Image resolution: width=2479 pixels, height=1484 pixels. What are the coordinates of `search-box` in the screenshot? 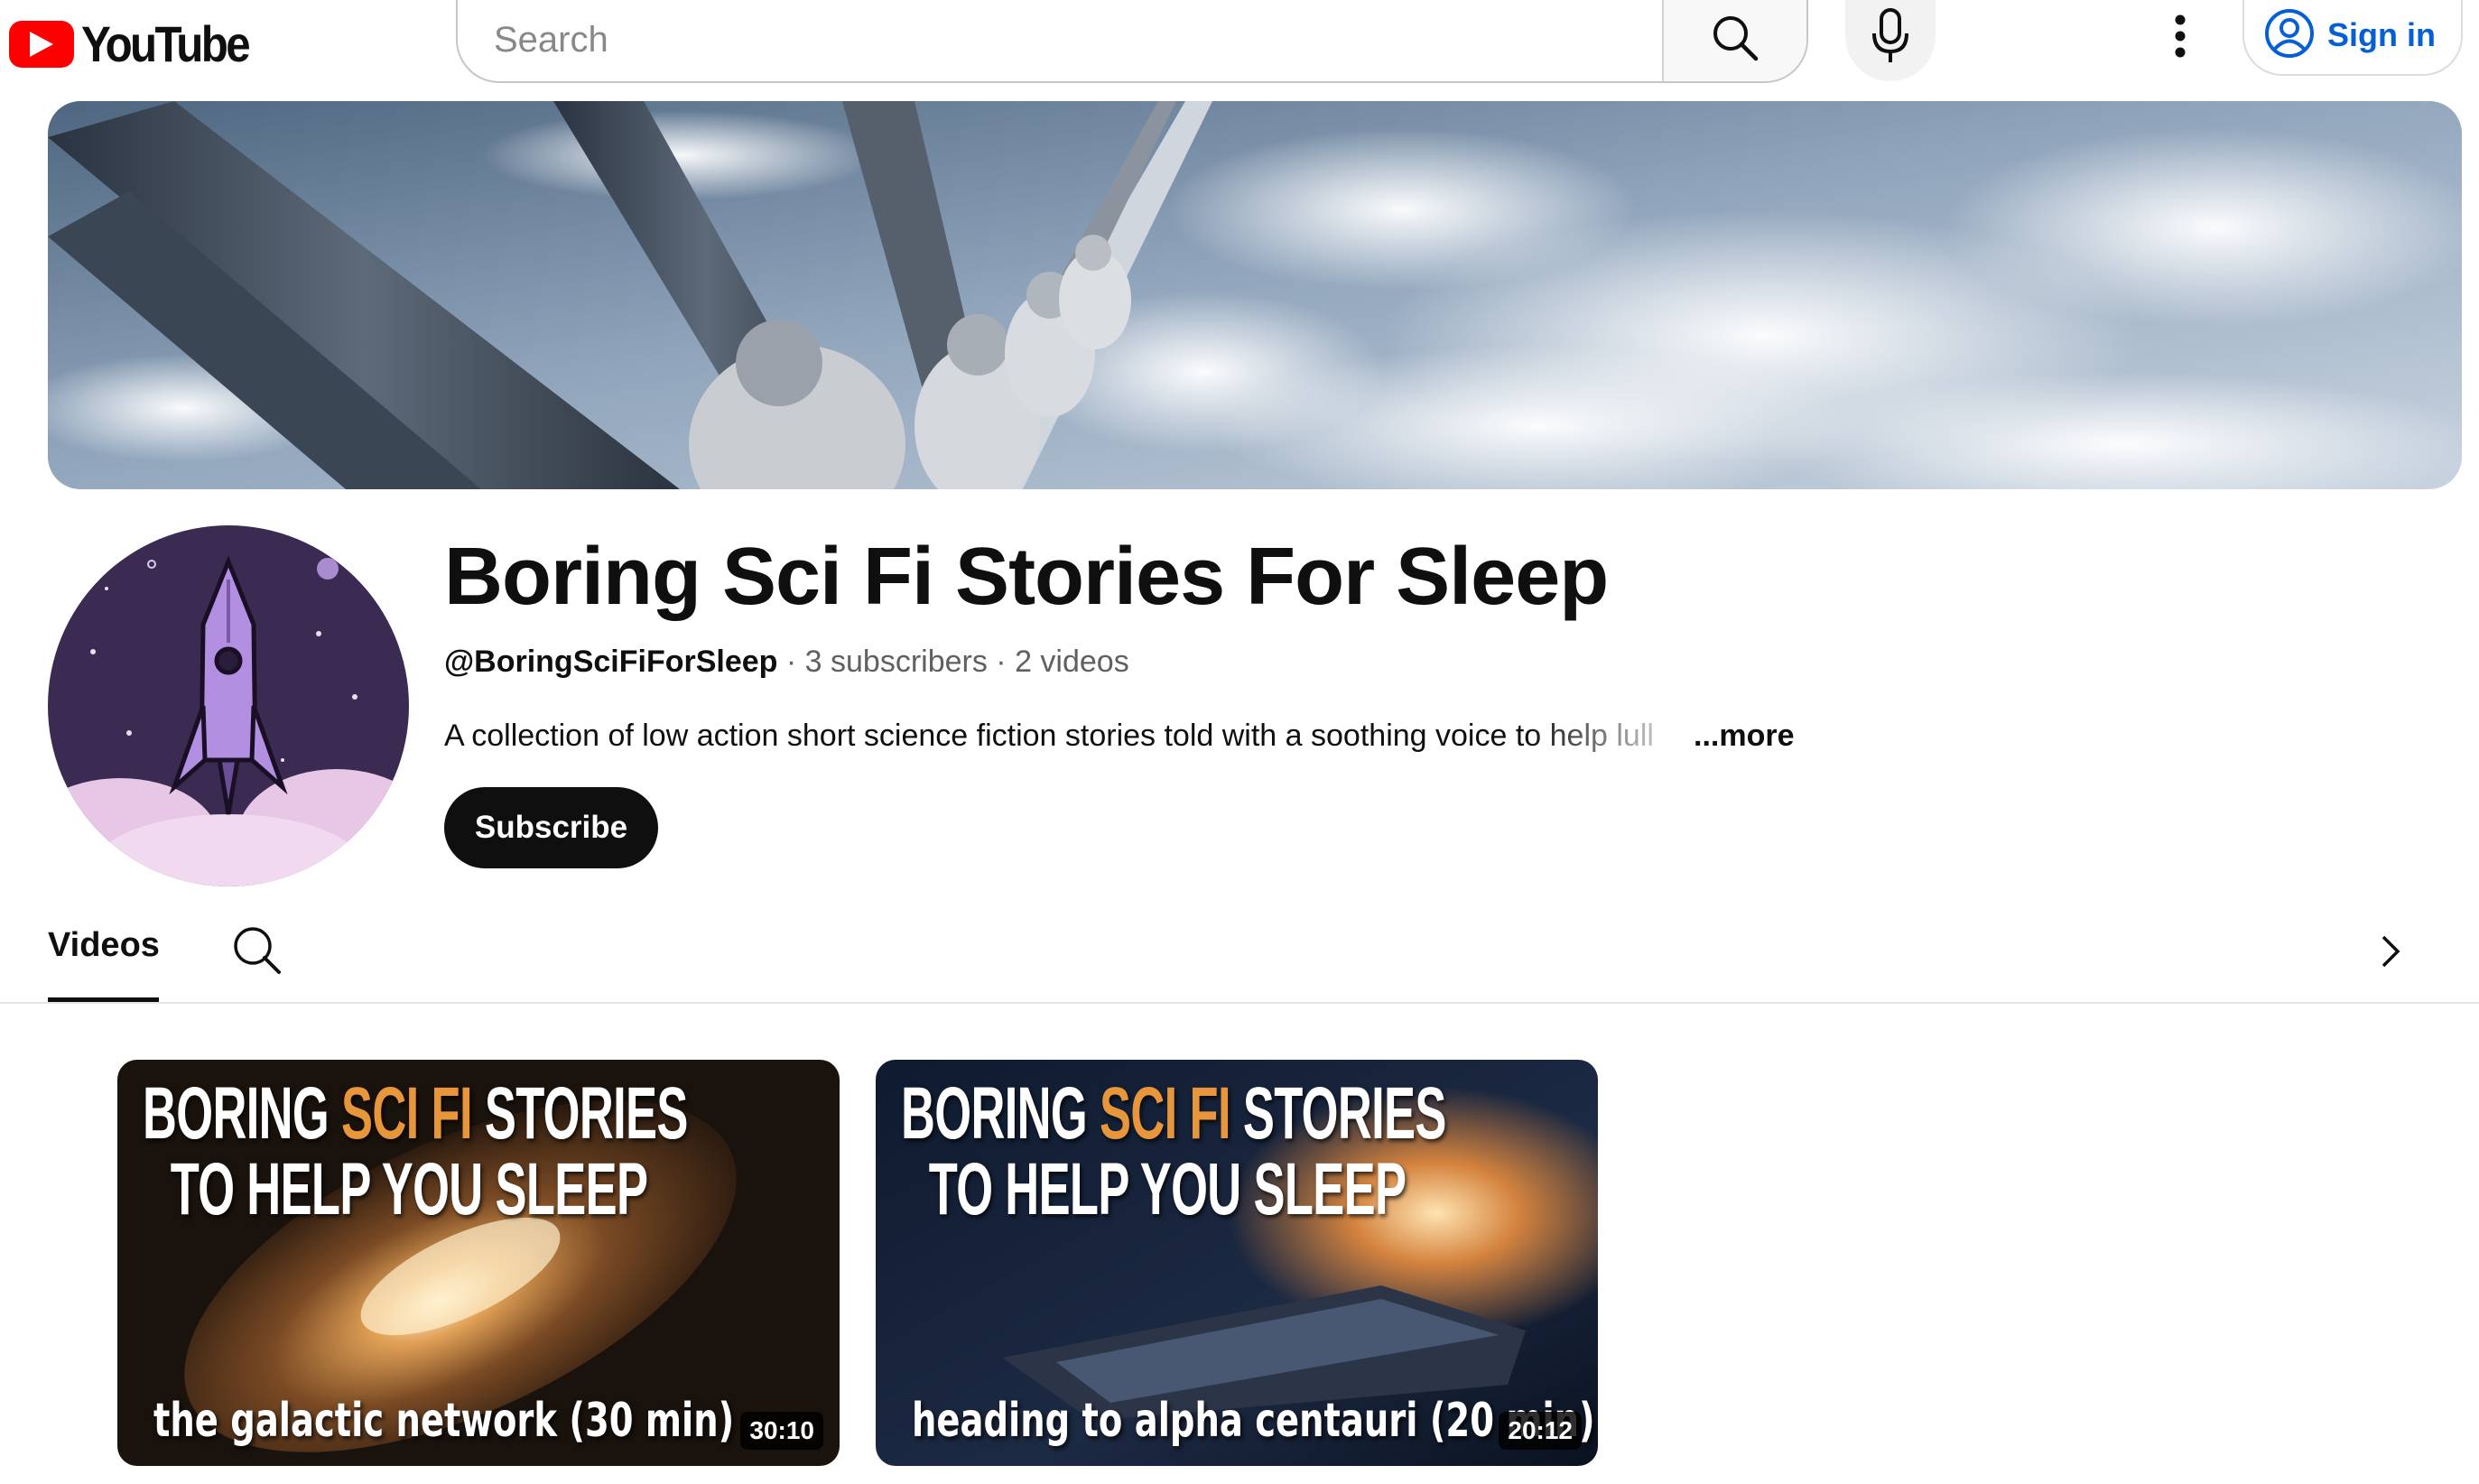 It's located at (1132, 42).